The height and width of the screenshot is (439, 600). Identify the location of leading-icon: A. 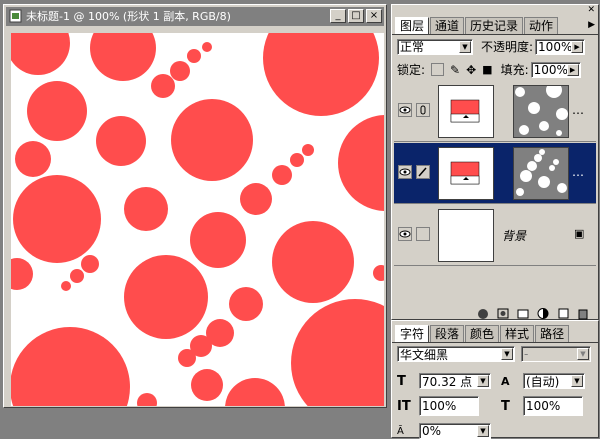
(505, 381).